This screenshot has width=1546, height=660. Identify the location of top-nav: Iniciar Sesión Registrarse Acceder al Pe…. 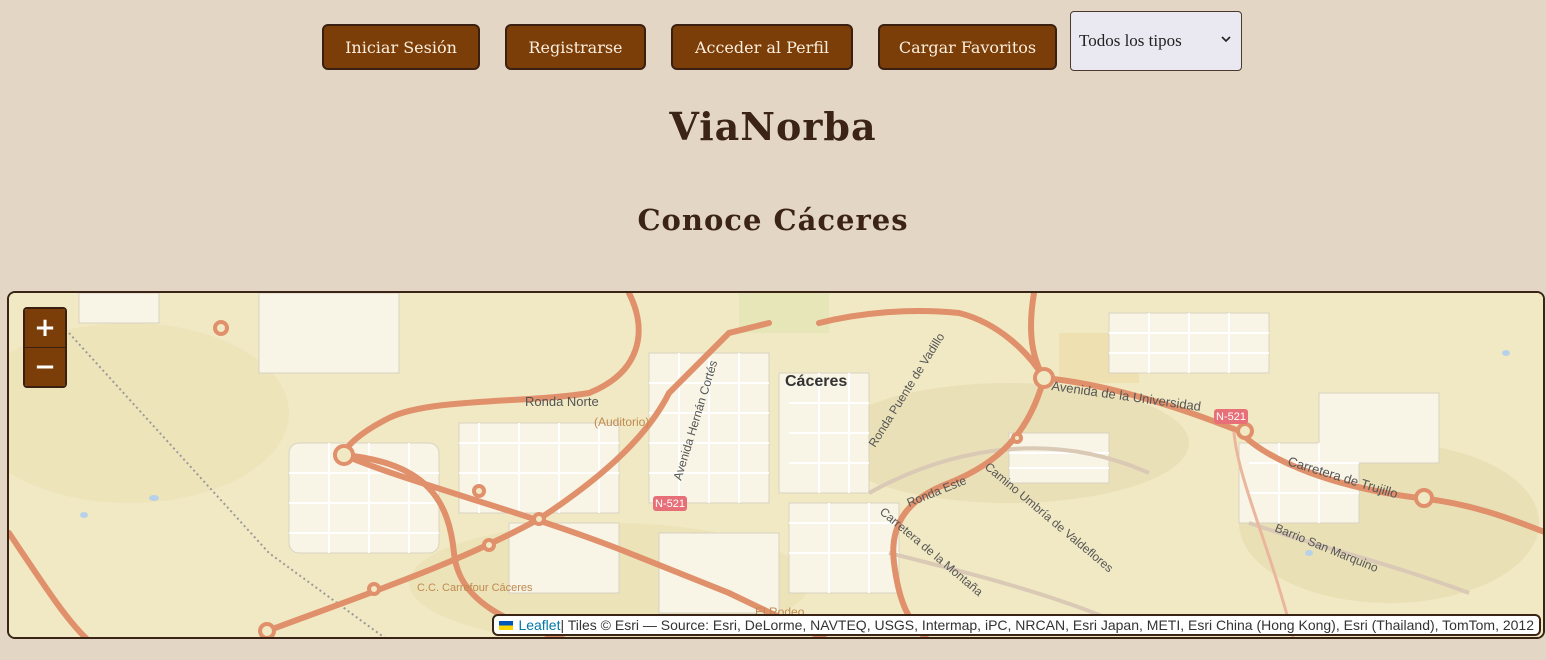
(773, 40).